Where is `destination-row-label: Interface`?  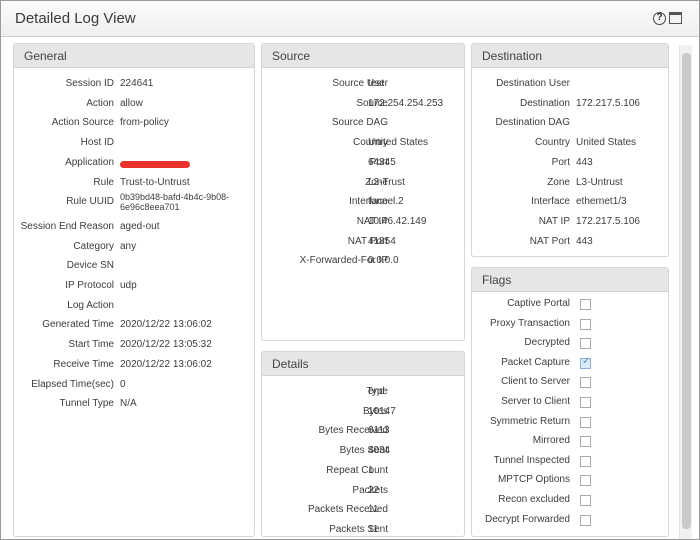
destination-row-label: Interface is located at coordinates (550, 202).